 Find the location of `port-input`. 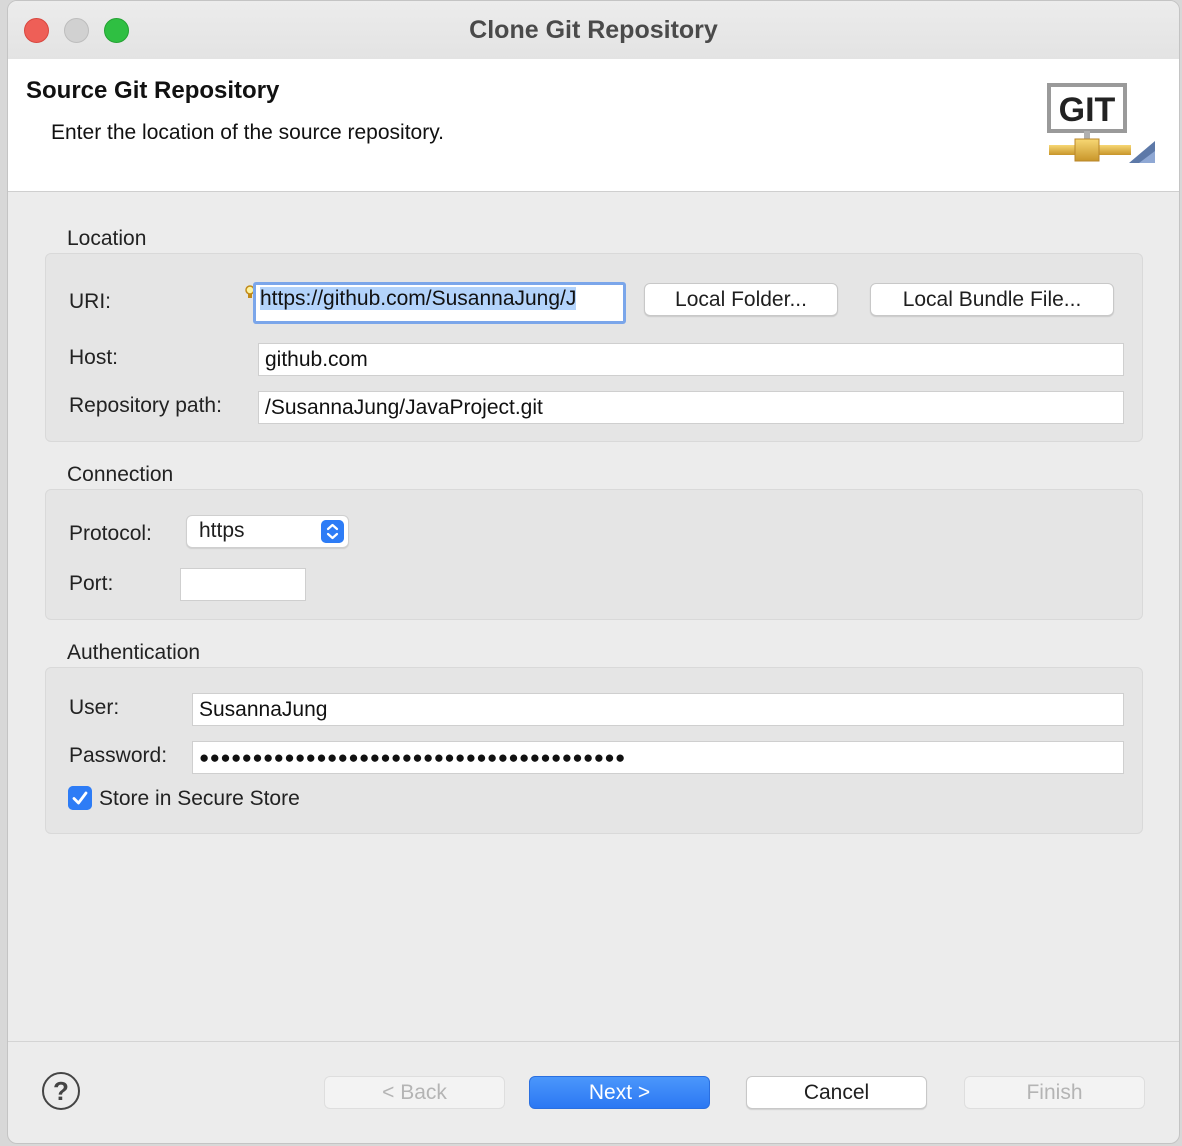

port-input is located at coordinates (243, 584).